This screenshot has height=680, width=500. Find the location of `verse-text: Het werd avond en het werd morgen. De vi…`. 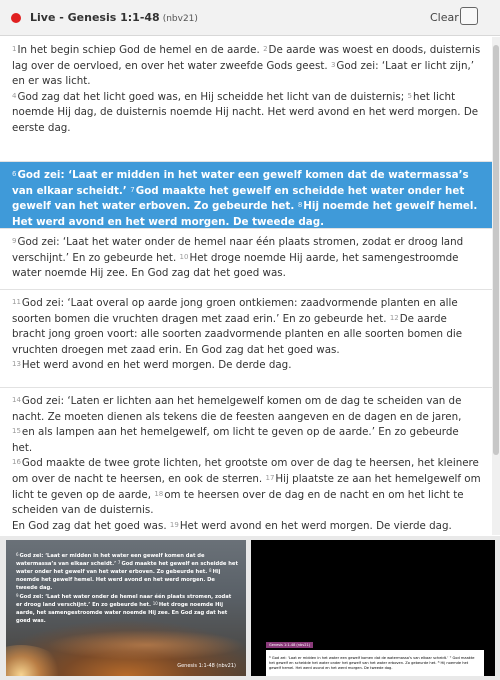

verse-text: Het werd avond en het werd morgen. De vi… is located at coordinates (315, 525).